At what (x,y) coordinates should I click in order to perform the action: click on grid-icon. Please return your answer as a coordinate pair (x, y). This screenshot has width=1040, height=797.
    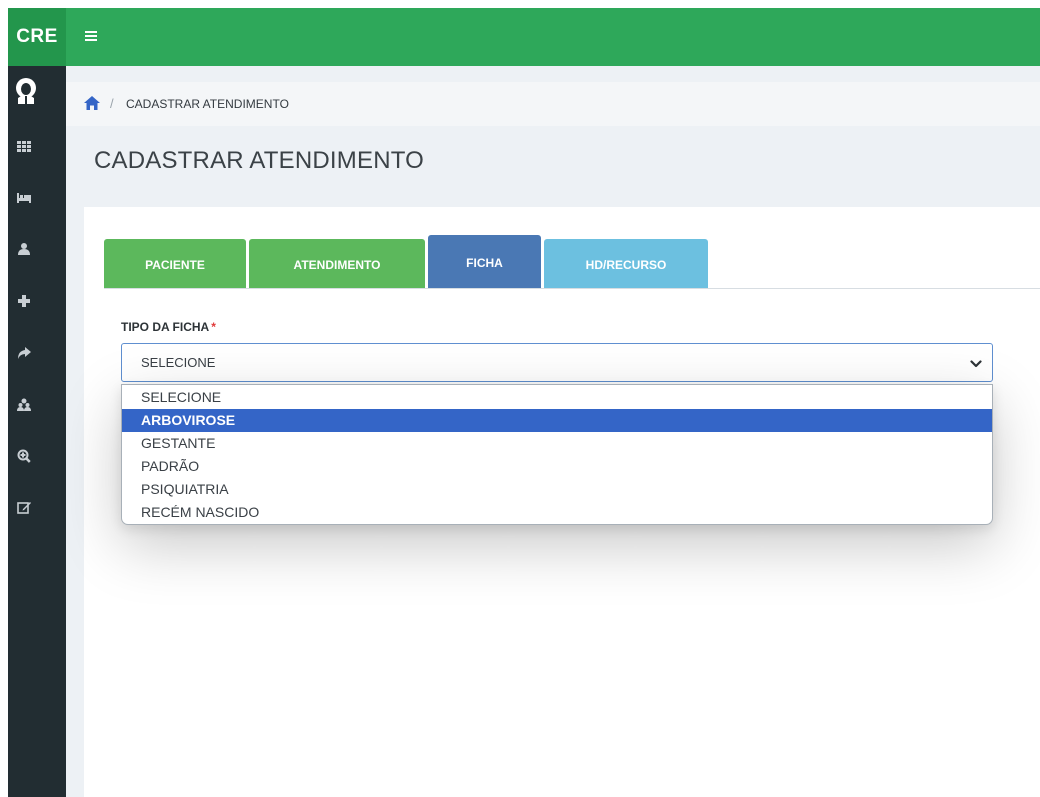
    Looking at the image, I should click on (24, 146).